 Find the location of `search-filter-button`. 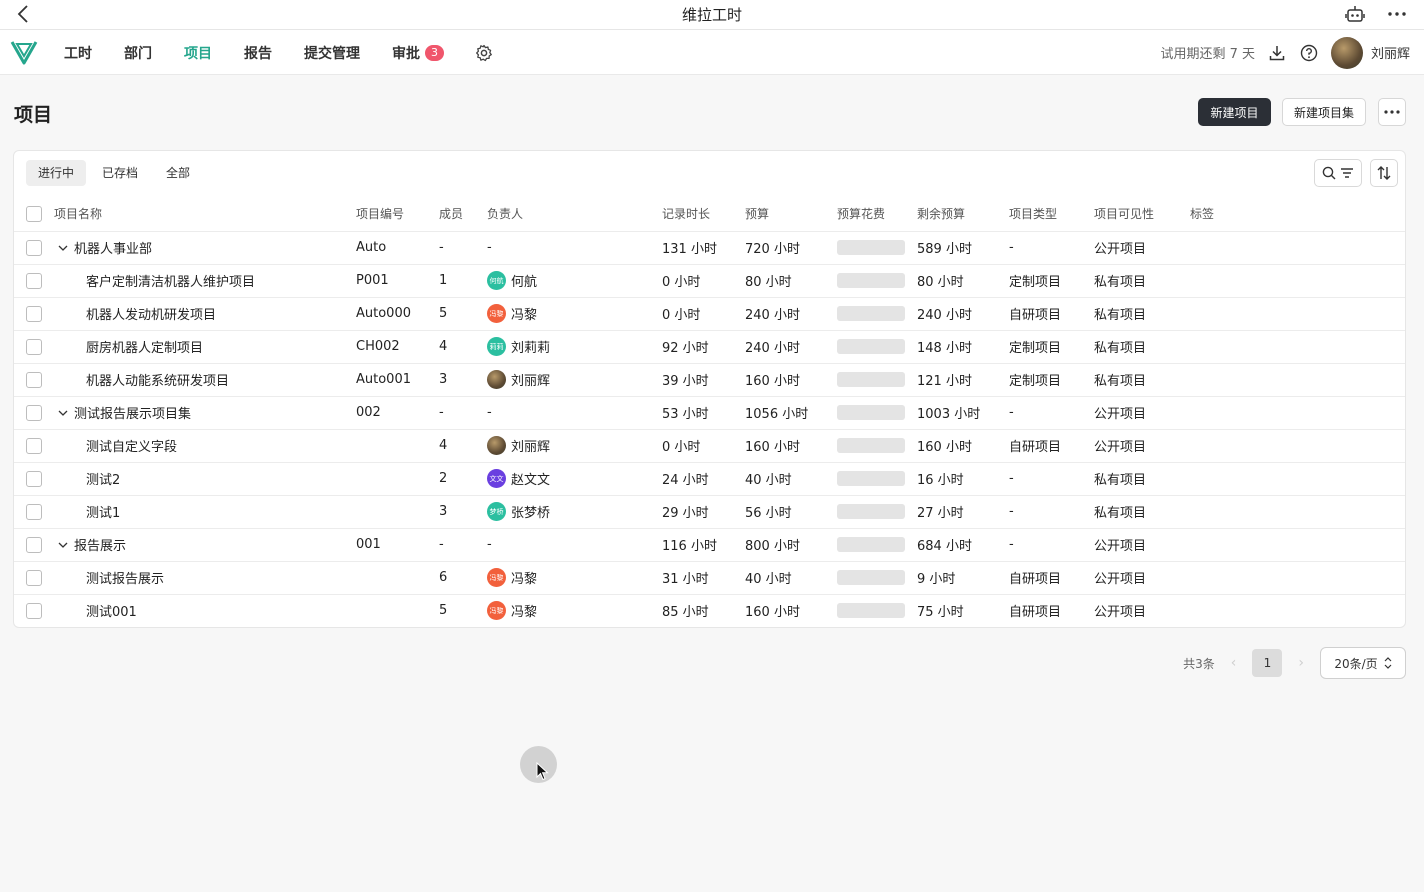

search-filter-button is located at coordinates (1338, 173).